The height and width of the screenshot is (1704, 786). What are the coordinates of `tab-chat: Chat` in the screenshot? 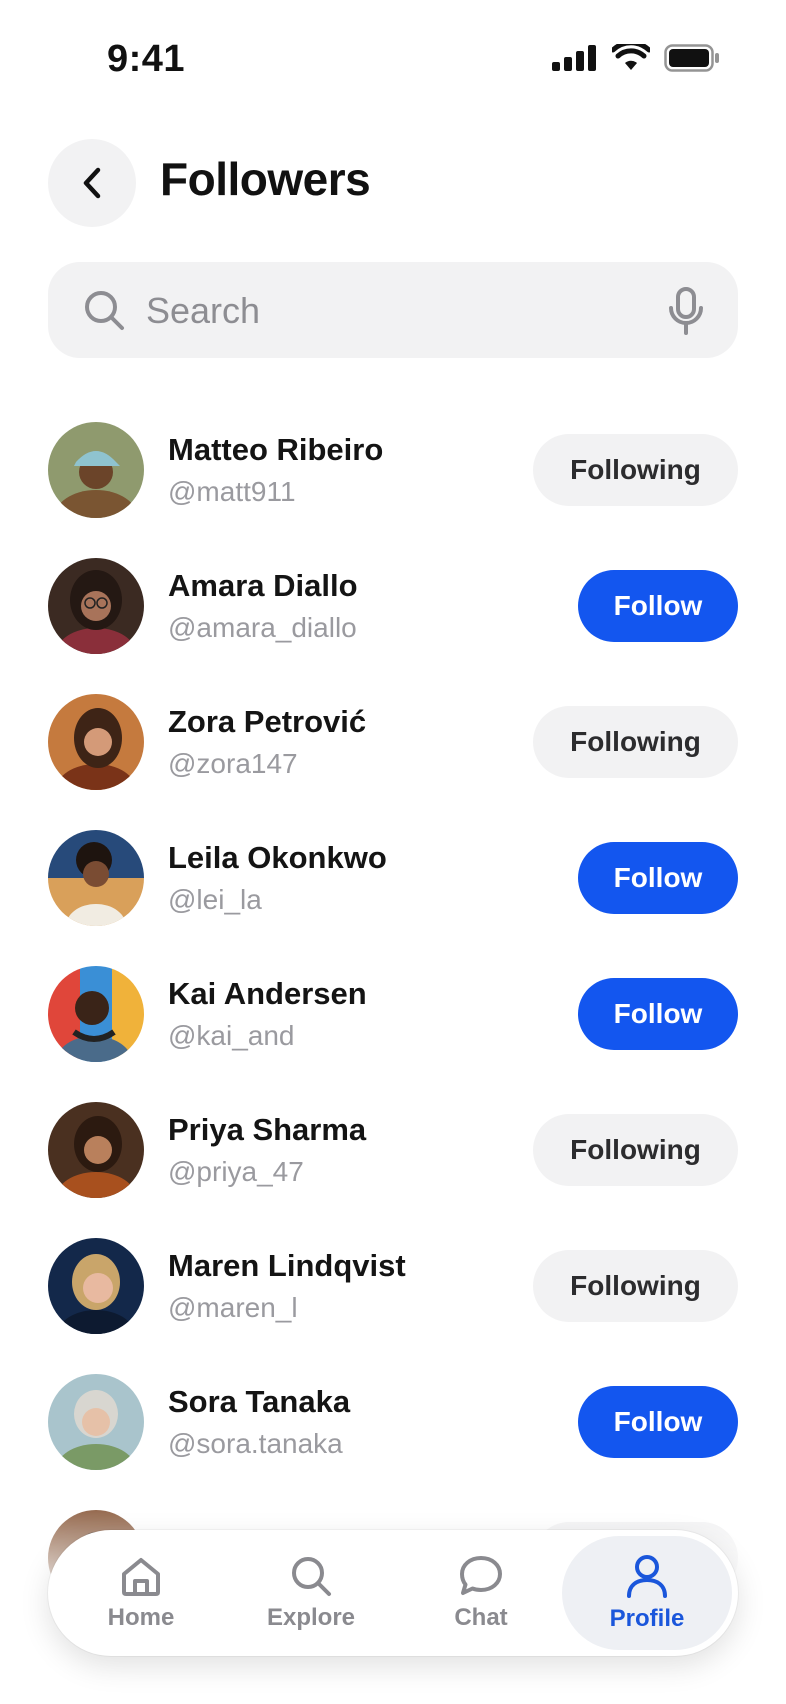 It's located at (481, 1593).